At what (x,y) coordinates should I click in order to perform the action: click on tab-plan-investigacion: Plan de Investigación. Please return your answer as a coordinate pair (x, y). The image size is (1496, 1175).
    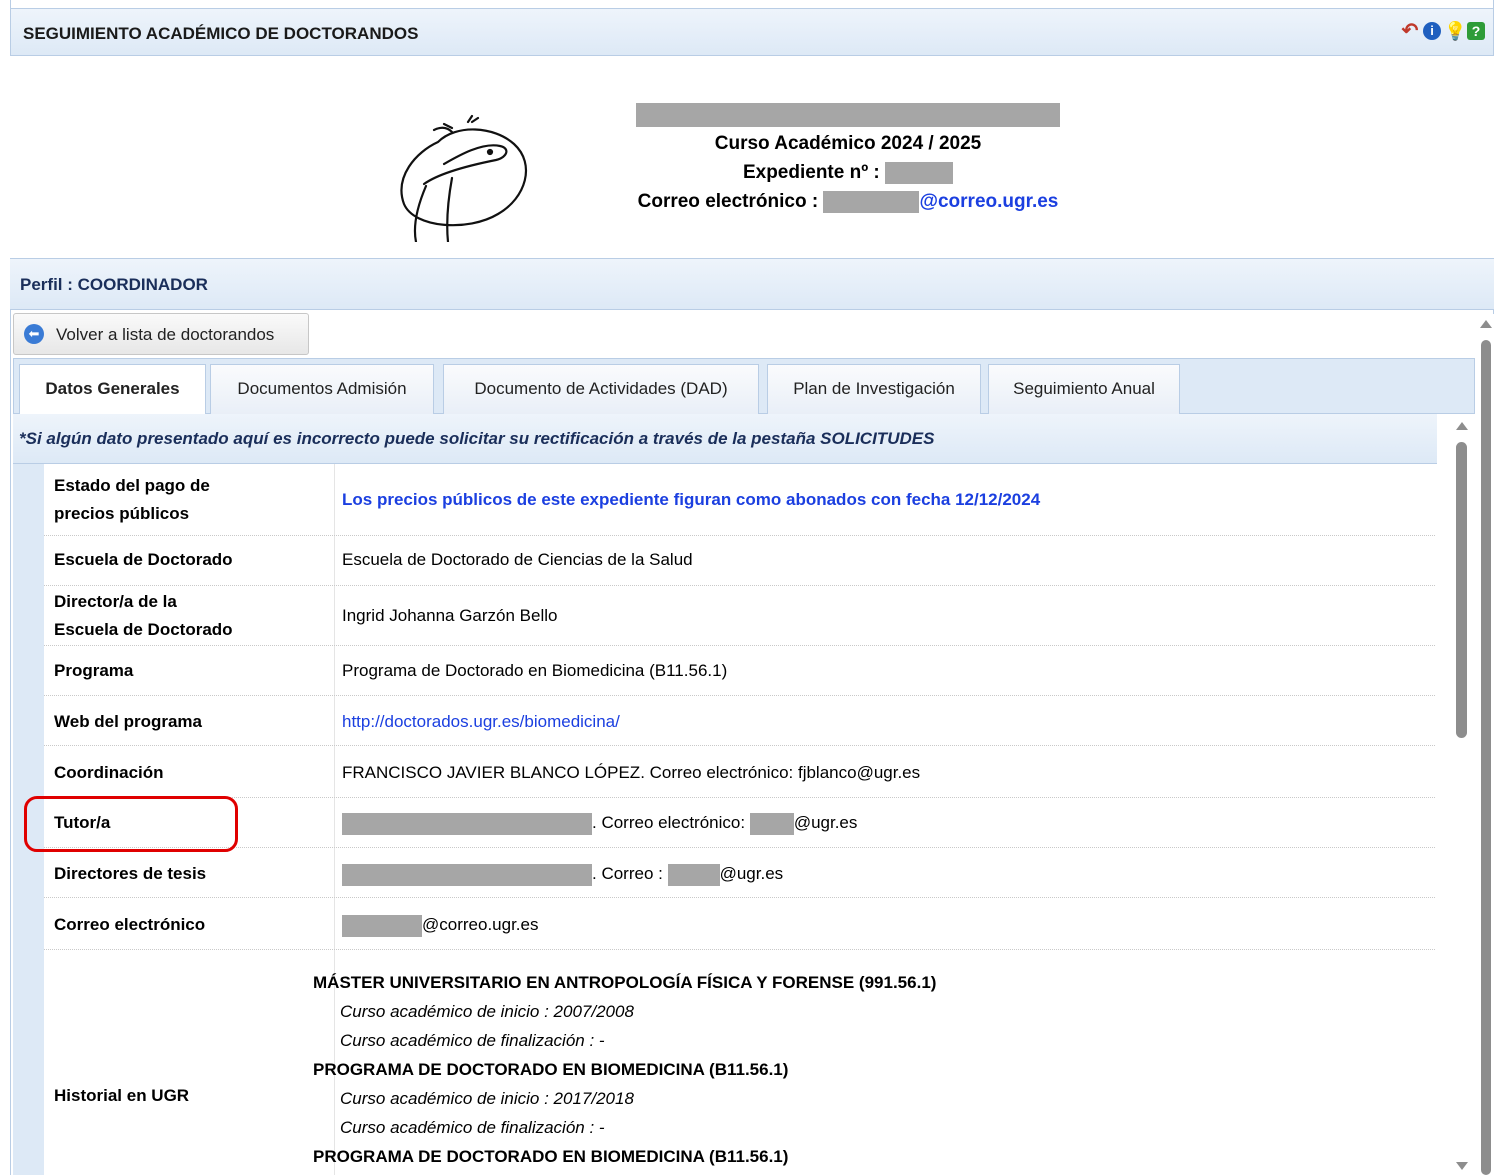
    Looking at the image, I should click on (874, 389).